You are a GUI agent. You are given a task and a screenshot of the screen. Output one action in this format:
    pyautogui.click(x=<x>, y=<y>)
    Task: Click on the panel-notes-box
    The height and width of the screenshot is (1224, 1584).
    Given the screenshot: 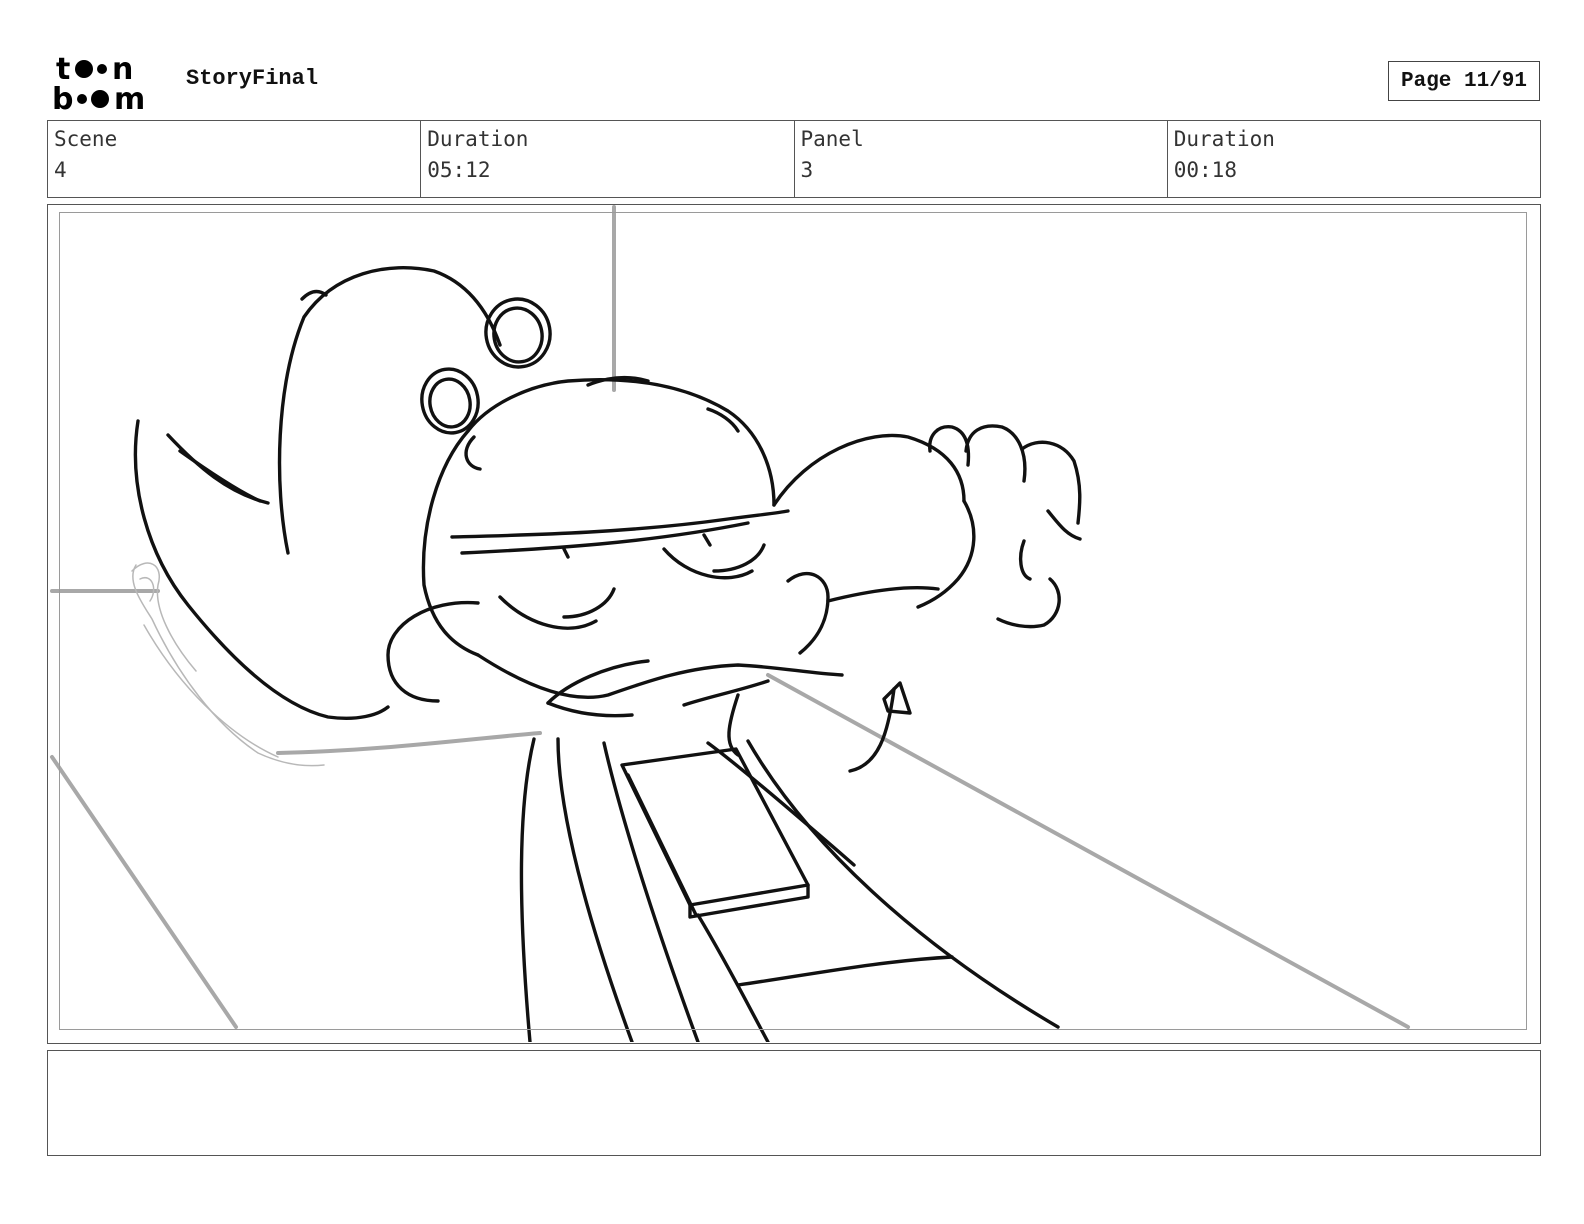 What is the action you would take?
    pyautogui.click(x=794, y=1103)
    